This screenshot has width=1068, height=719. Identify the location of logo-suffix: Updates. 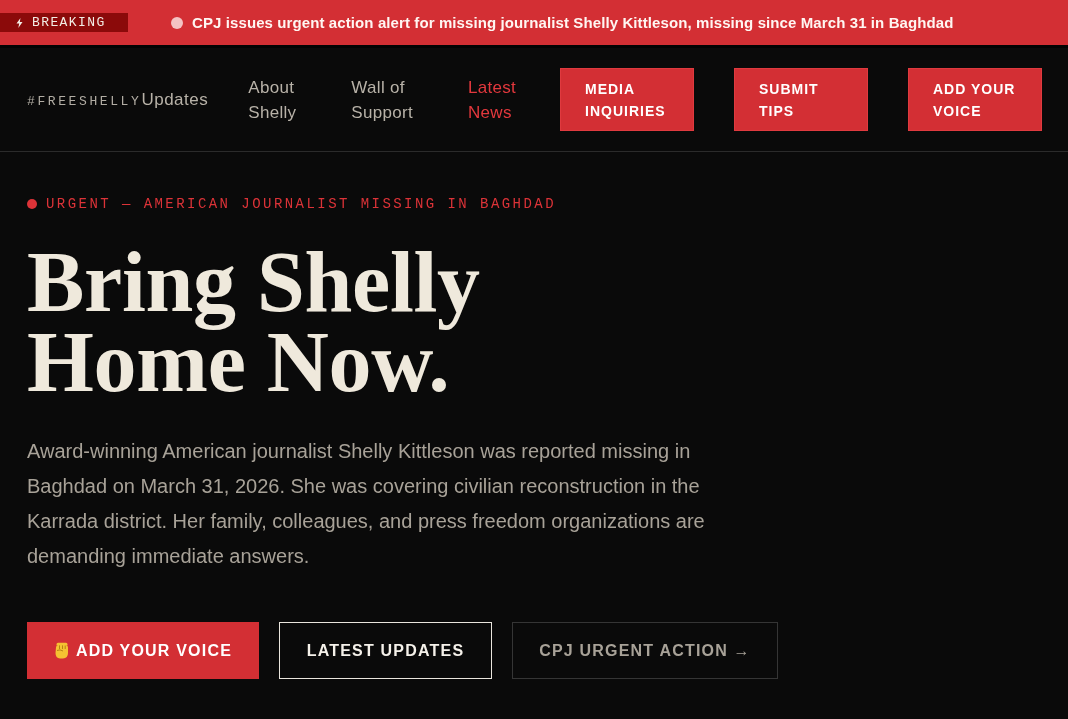
(175, 99).